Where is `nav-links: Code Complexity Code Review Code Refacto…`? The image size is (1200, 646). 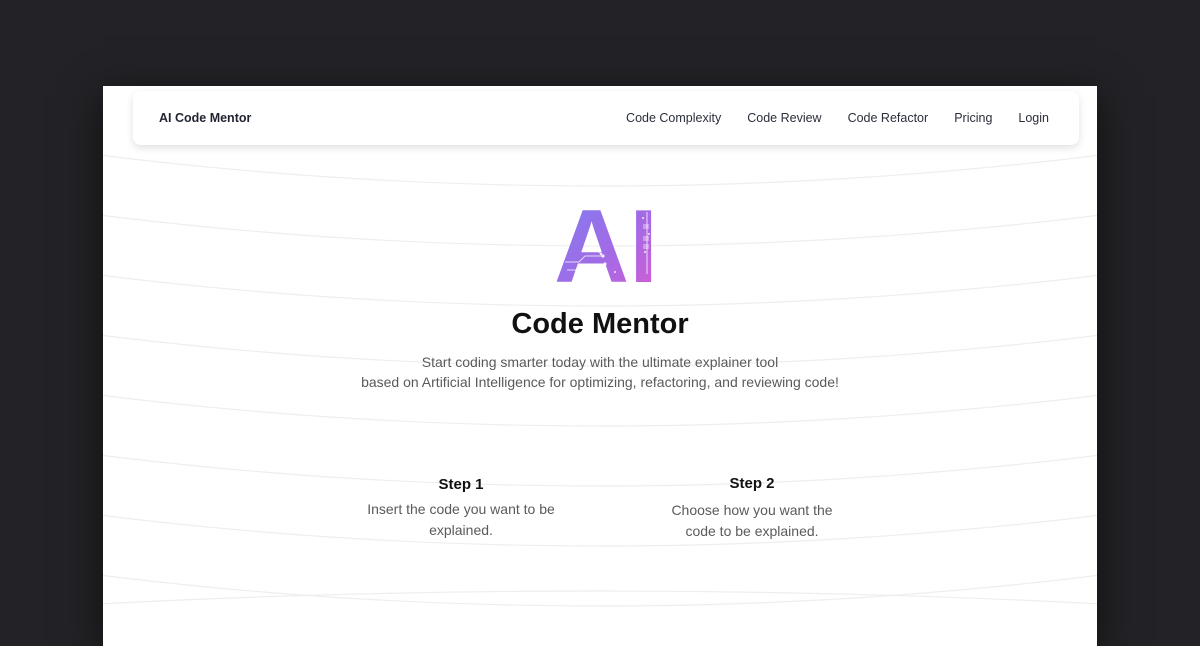 nav-links: Code Complexity Code Review Code Refacto… is located at coordinates (824, 118).